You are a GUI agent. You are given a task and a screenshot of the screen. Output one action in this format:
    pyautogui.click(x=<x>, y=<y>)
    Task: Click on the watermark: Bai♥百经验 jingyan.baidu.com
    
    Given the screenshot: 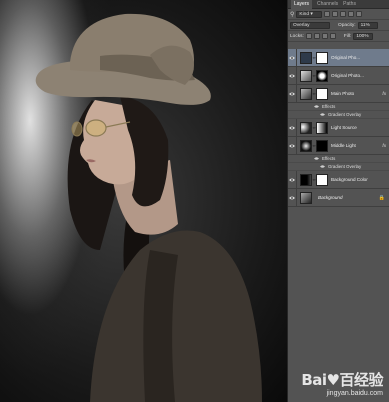 What is the action you would take?
    pyautogui.click(x=342, y=383)
    